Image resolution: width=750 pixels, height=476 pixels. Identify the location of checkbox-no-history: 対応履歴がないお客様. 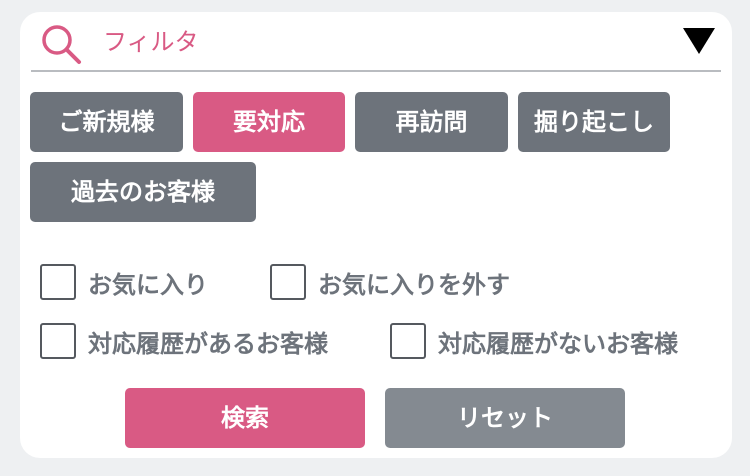
(534, 341).